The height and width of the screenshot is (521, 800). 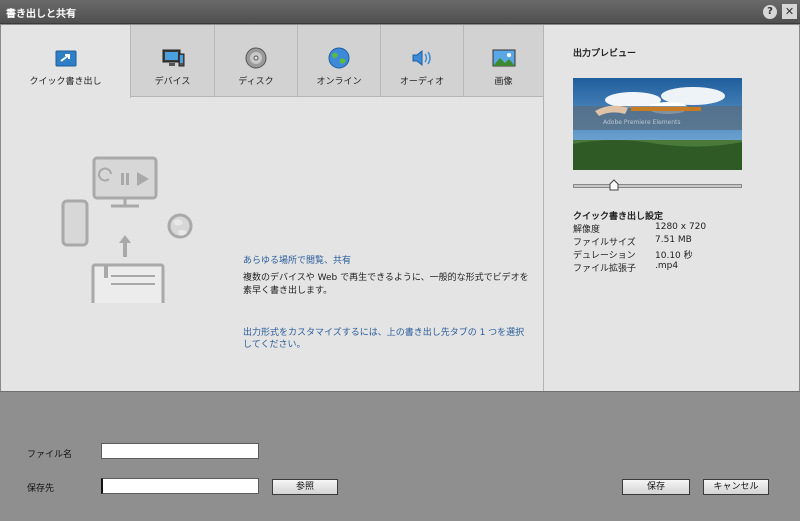 I want to click on setting-label: 解像度, so click(x=587, y=230).